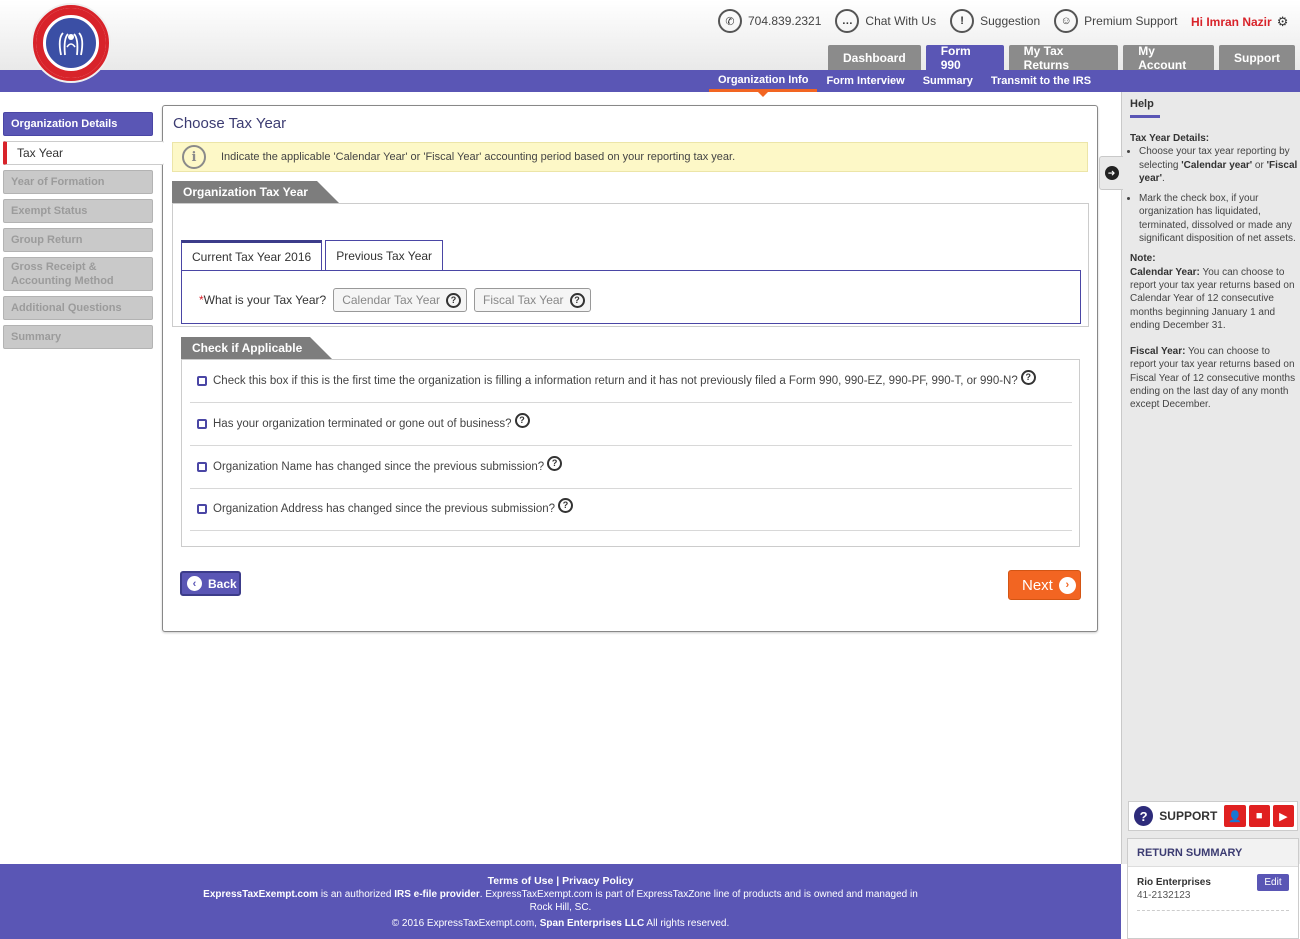  What do you see at coordinates (78, 182) in the screenshot?
I see `sidebar-item-year-of-formation: Year of Formation` at bounding box center [78, 182].